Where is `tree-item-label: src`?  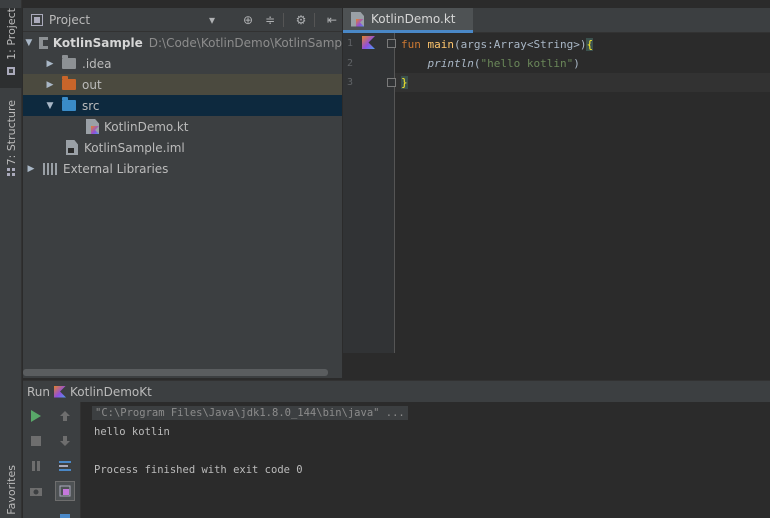
tree-item-label: src is located at coordinates (91, 105).